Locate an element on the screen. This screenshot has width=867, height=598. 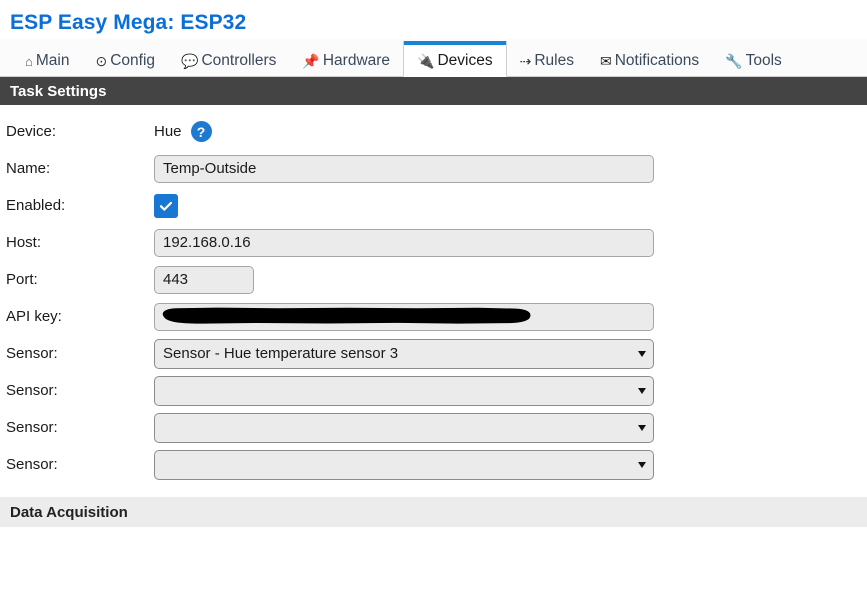
enabled-label: Enabled: is located at coordinates (36, 206).